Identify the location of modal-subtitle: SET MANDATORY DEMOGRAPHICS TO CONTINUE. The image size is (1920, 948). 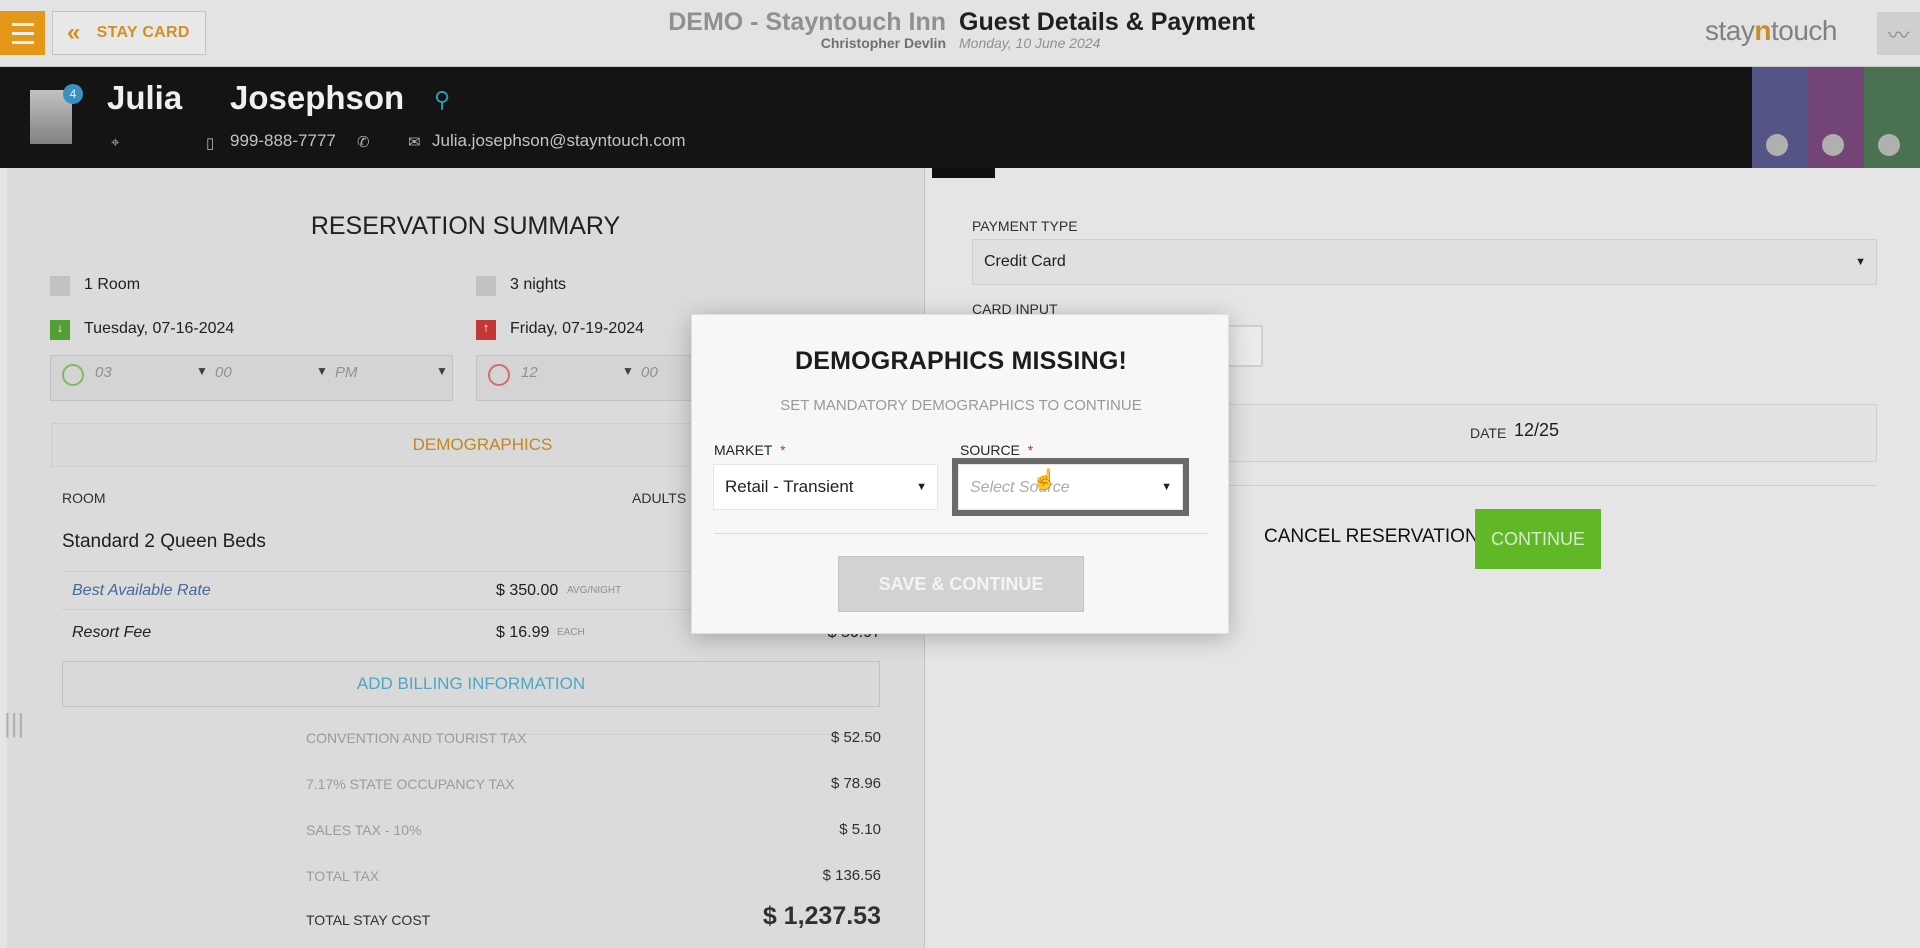
(961, 405).